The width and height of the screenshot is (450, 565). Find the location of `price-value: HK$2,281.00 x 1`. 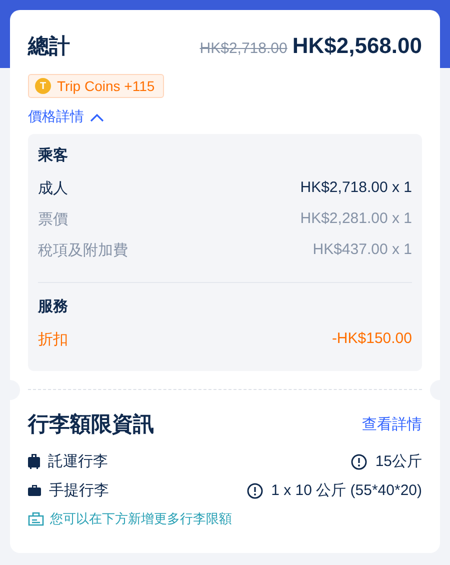

price-value: HK$2,281.00 x 1 is located at coordinates (356, 219).